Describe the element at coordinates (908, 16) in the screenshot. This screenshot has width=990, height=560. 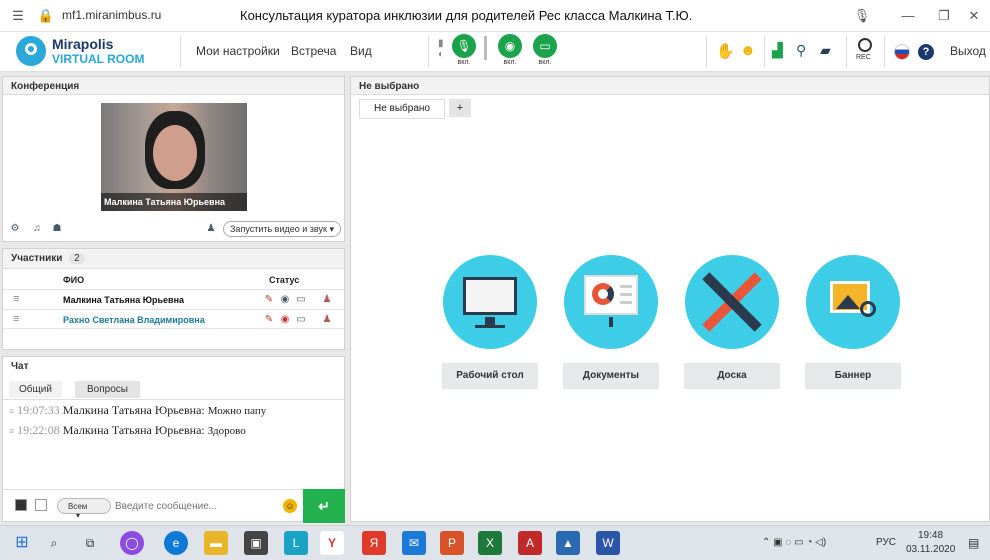
I see `minimize-icon: —` at that location.